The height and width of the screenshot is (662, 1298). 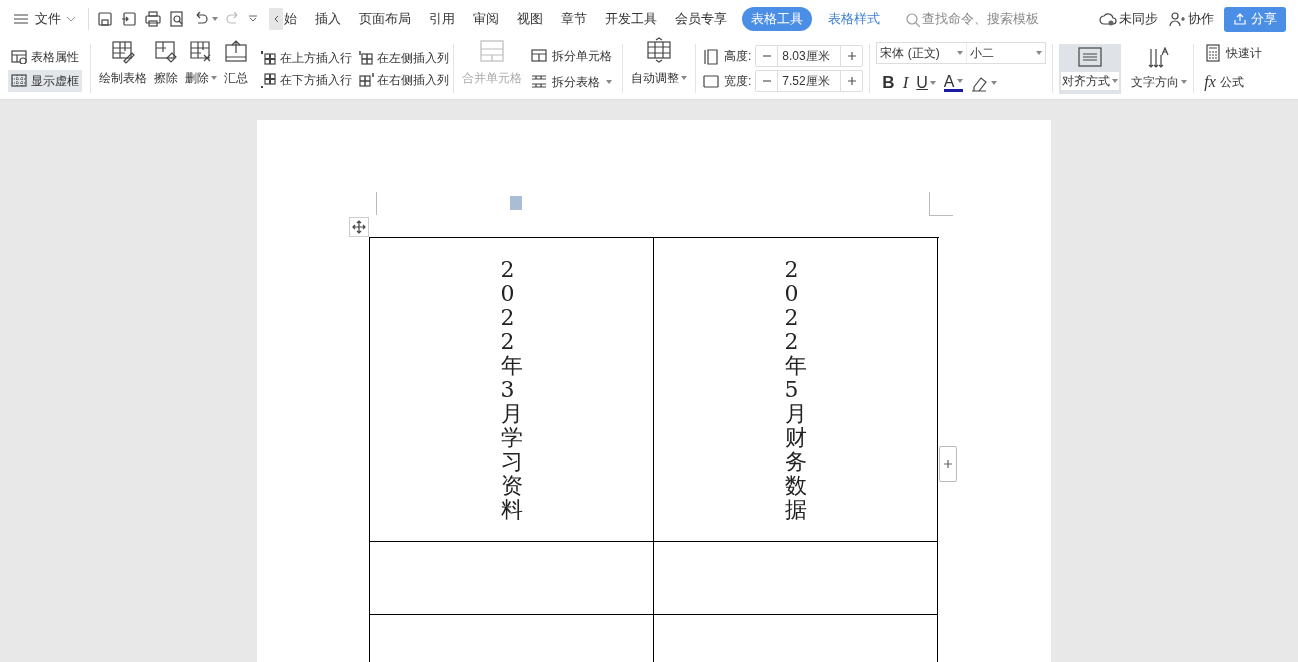 What do you see at coordinates (539, 81) in the screenshot?
I see `split-table-icon` at bounding box center [539, 81].